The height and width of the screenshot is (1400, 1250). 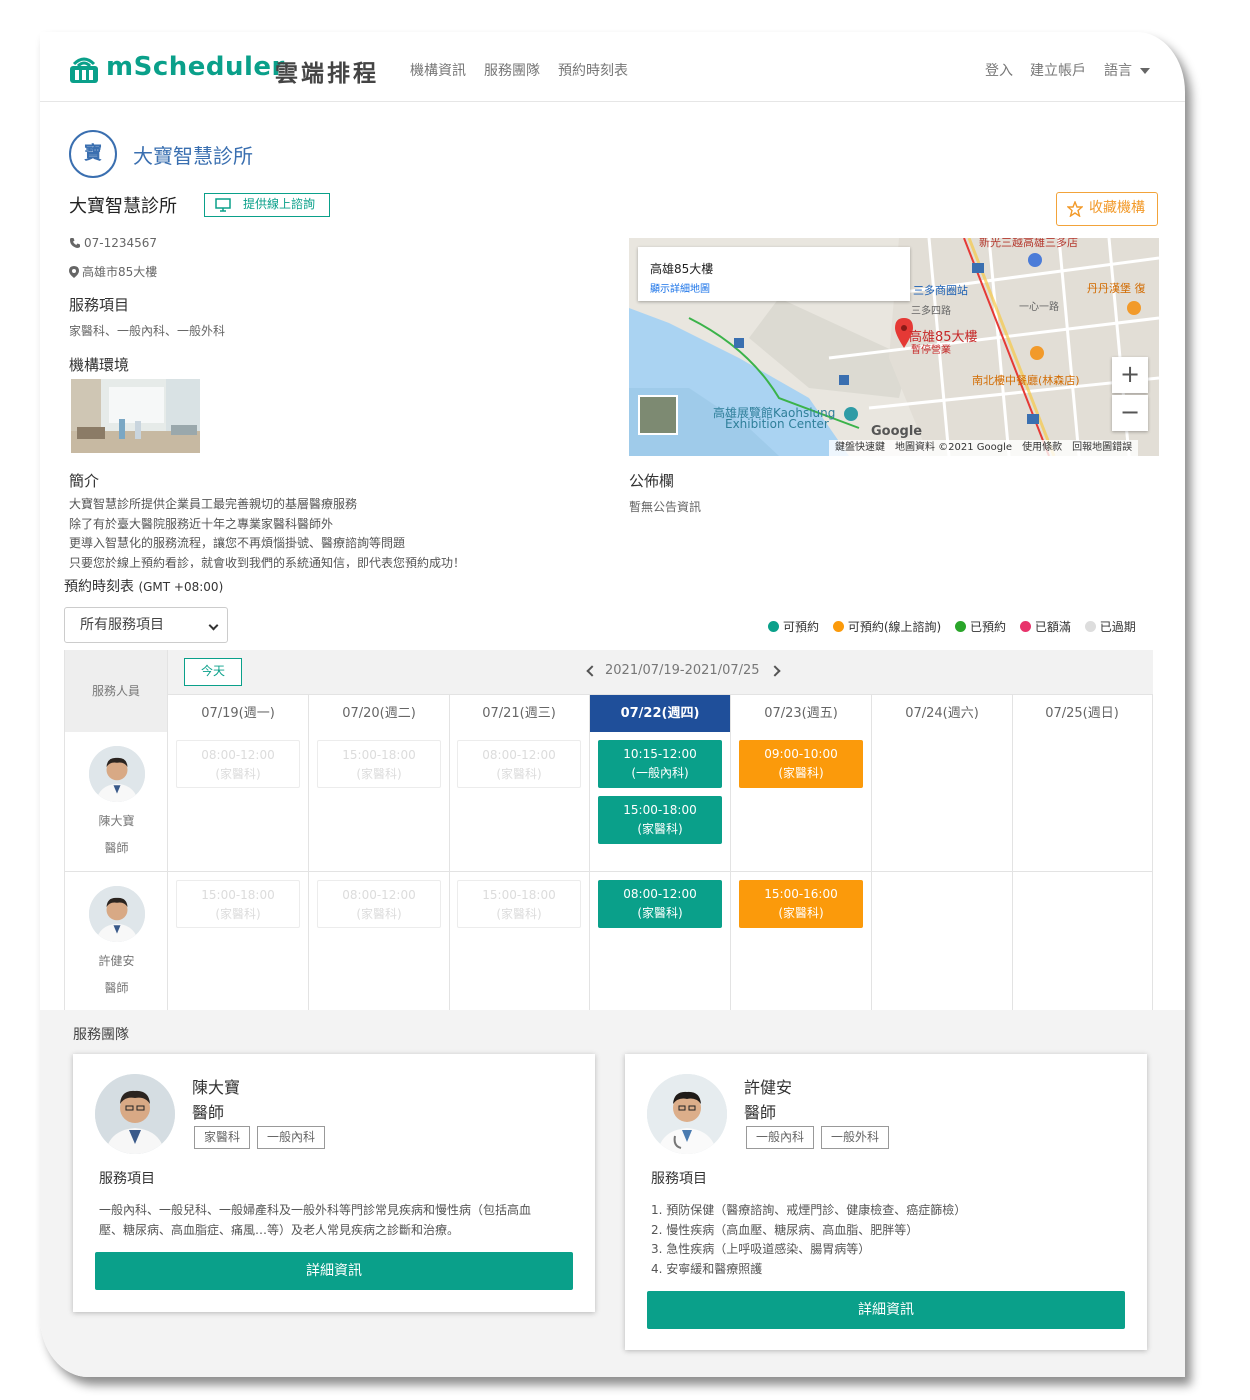 I want to click on time-slot: 10:15-12:00 (一般內科), so click(x=660, y=764).